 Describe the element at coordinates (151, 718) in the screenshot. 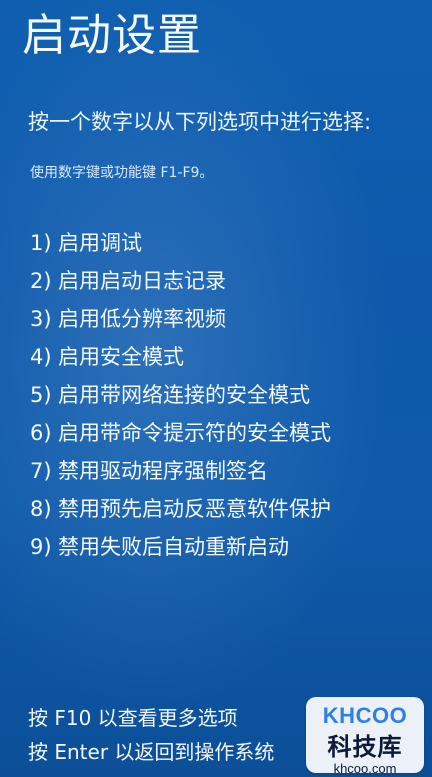

I see `footer-more-options: 按 F10 以查看更多选项` at that location.